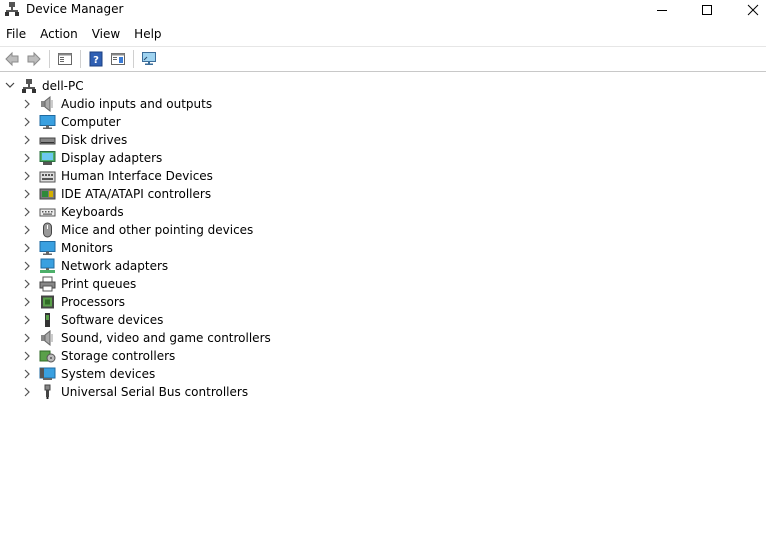 This screenshot has width=766, height=538. I want to click on tree-node: Print queues, so click(383, 284).